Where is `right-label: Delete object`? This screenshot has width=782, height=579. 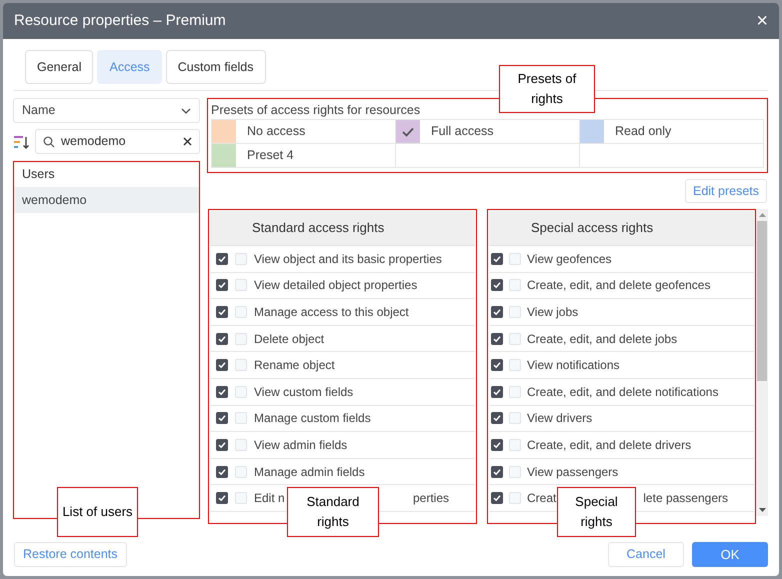
right-label: Delete object is located at coordinates (289, 339).